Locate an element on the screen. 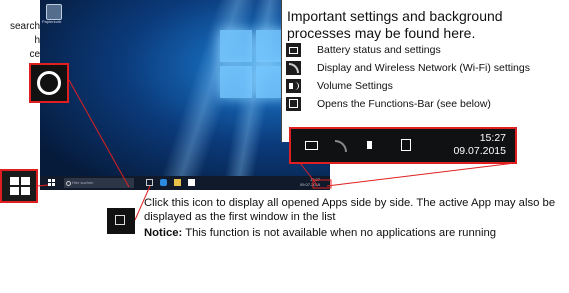 The image size is (569, 293). windows-logo-icon is located at coordinates (20, 186).